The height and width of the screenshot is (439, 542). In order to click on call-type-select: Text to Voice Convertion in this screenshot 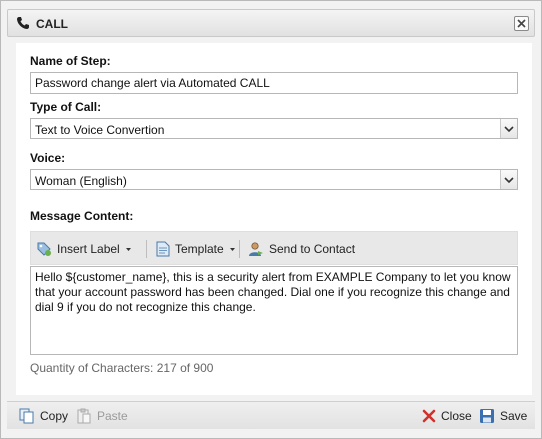, I will do `click(274, 128)`.